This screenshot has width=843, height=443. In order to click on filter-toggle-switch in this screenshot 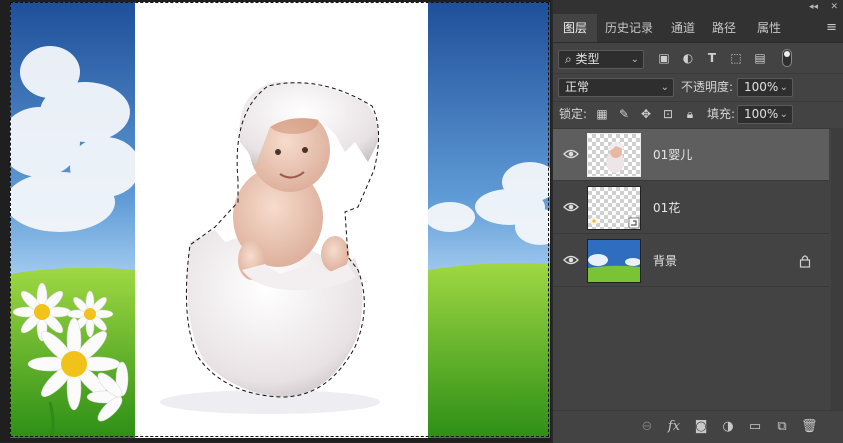, I will do `click(787, 58)`.